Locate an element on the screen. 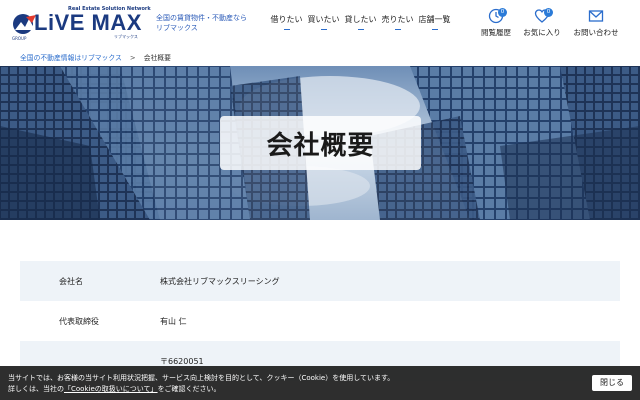 This screenshot has height=400, width=640. nav-item-label: 店舗一覧 is located at coordinates (434, 19).